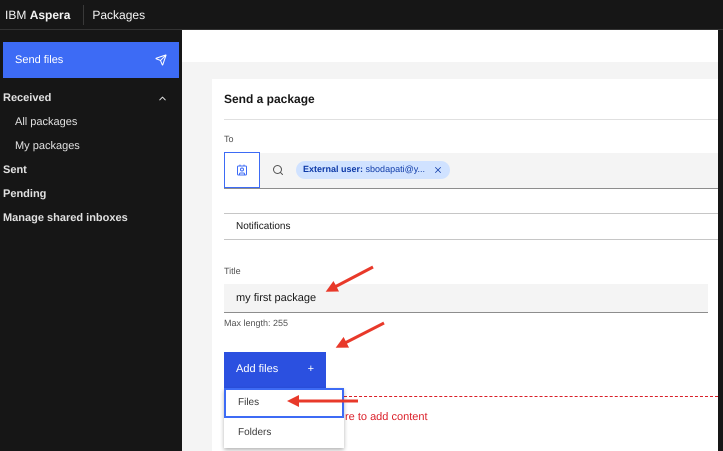 The height and width of the screenshot is (451, 723). I want to click on field-label: To, so click(229, 139).